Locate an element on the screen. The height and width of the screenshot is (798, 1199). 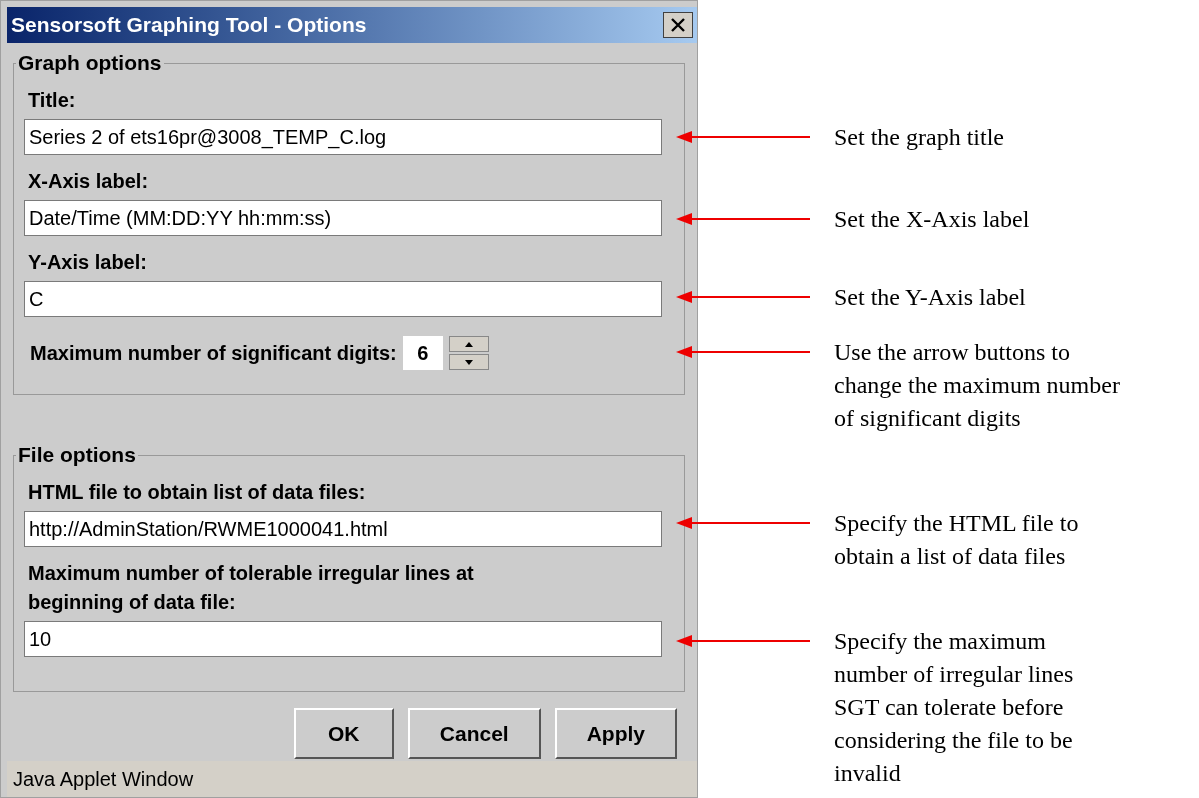
annotation-text: Set the graph title is located at coordinates (919, 137).